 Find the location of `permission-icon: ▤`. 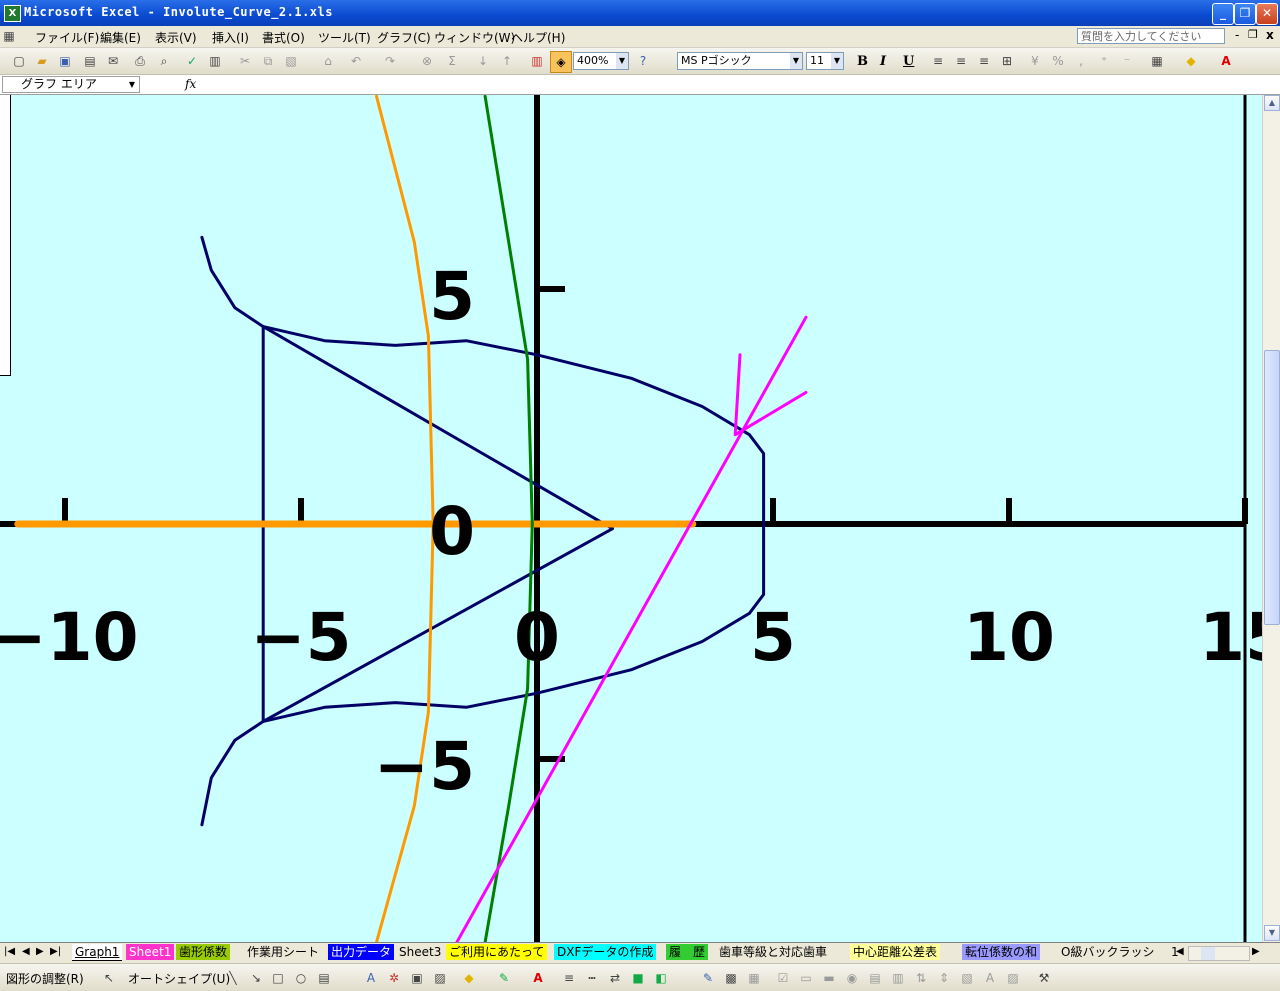

permission-icon: ▤ is located at coordinates (90, 61).